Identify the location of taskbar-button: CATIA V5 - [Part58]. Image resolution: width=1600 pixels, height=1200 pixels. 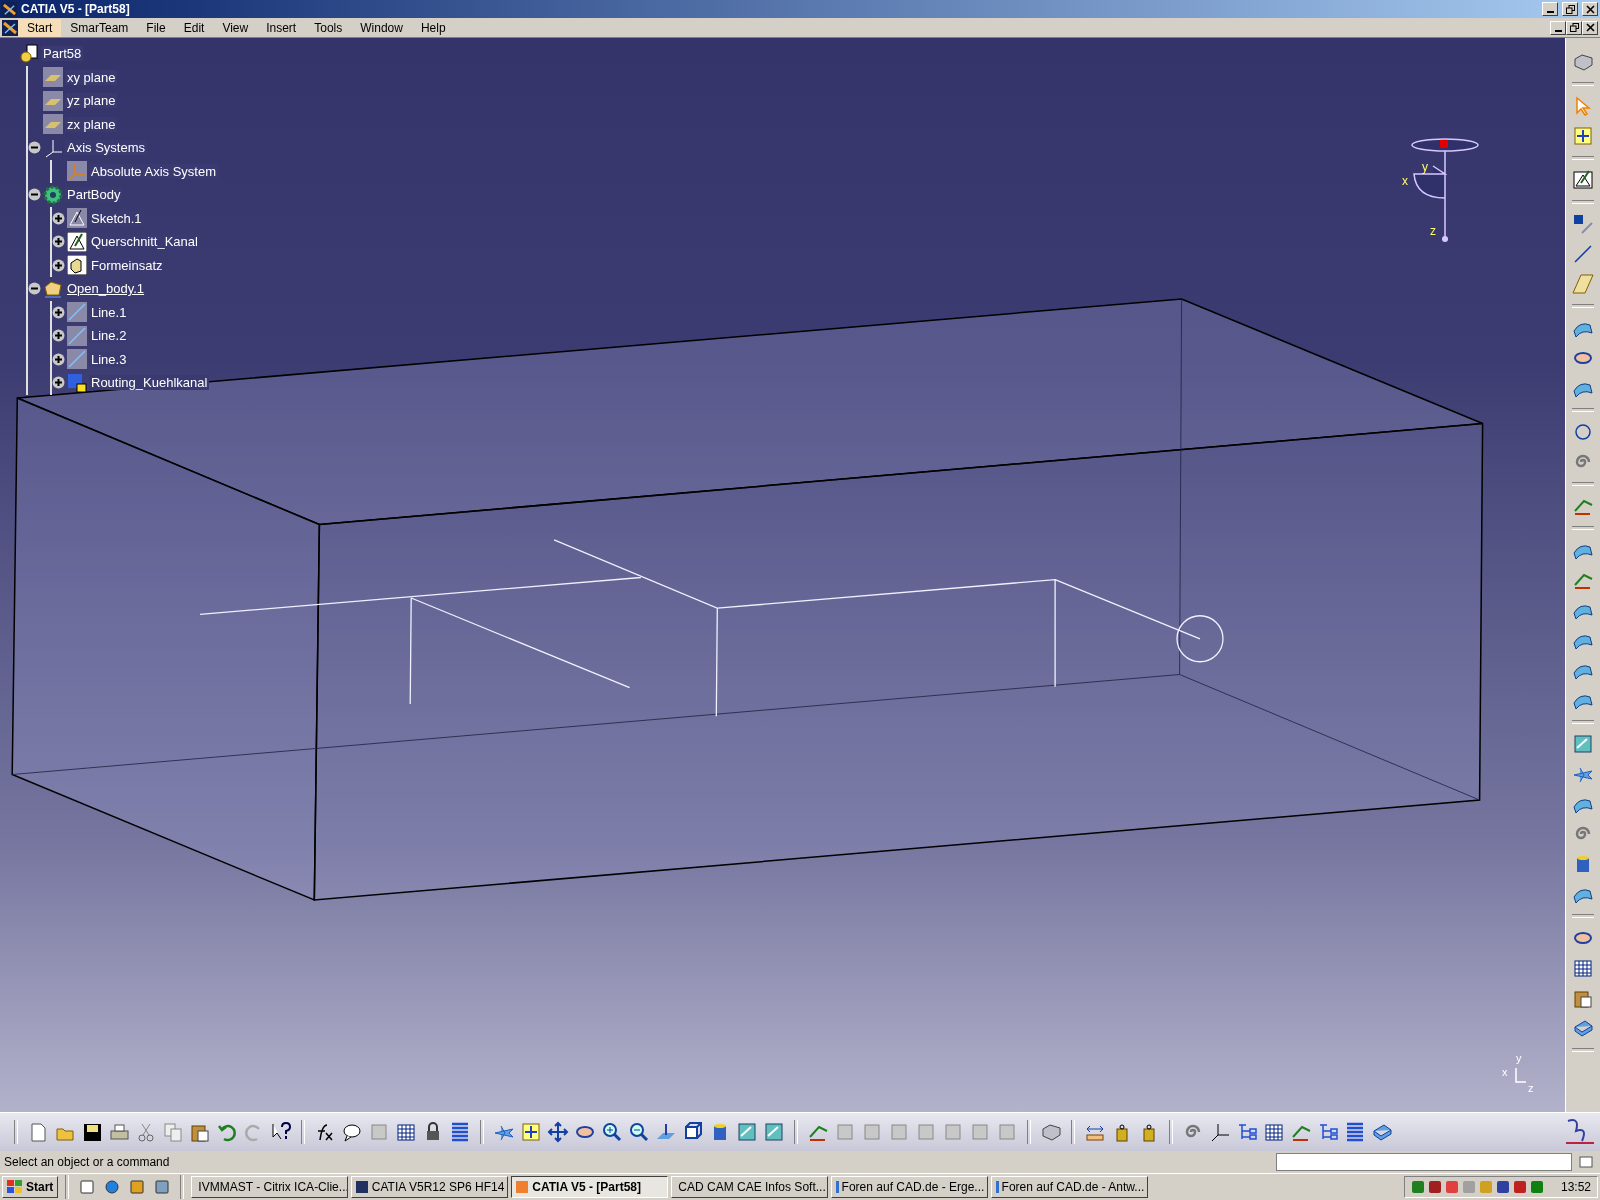
(590, 1187).